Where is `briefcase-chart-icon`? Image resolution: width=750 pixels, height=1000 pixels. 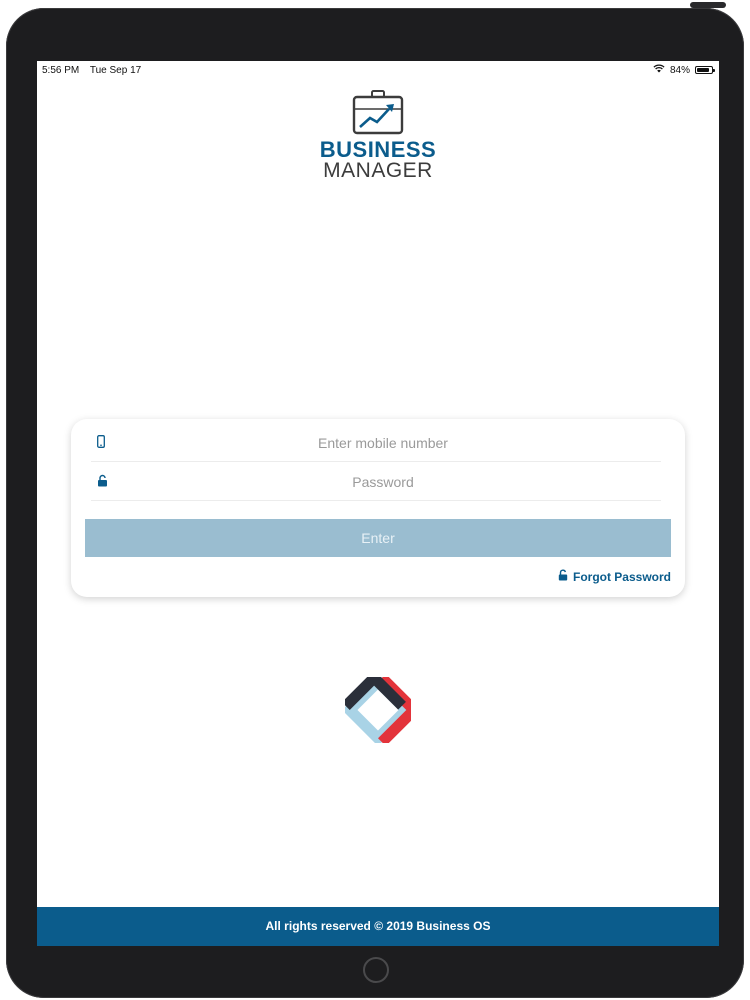
briefcase-chart-icon is located at coordinates (378, 112).